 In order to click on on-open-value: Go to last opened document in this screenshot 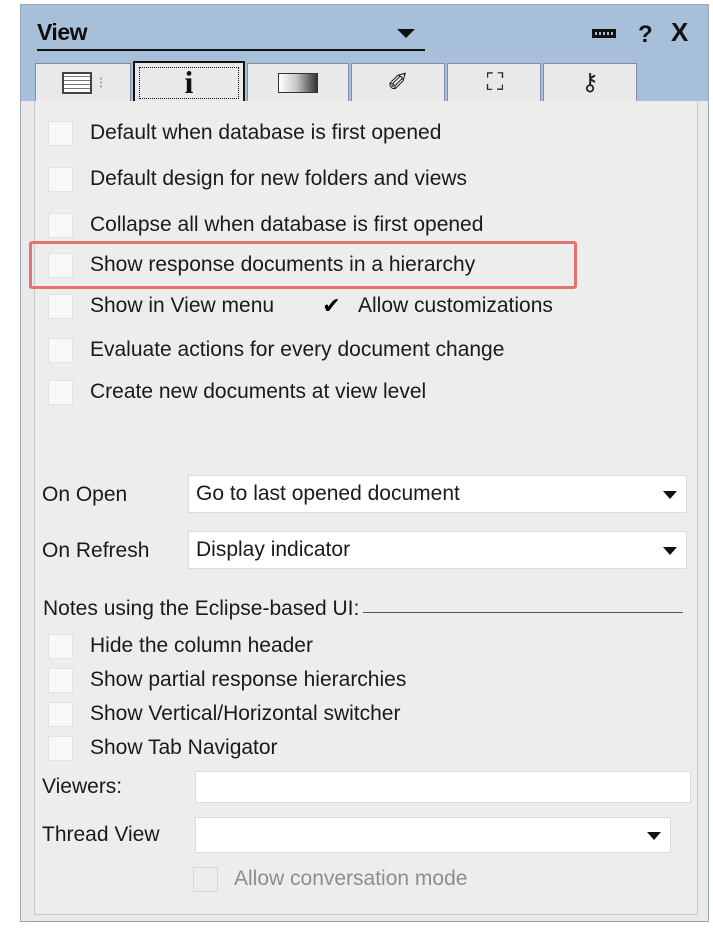, I will do `click(328, 493)`.